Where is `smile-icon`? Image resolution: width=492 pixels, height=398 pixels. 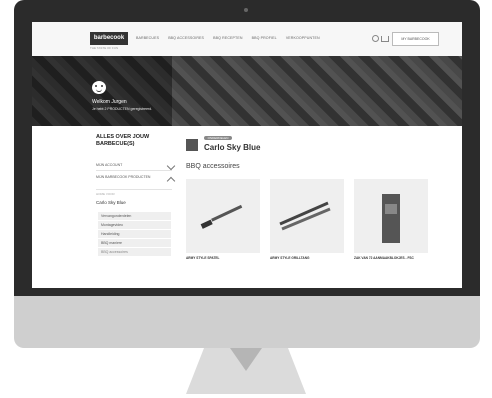 smile-icon is located at coordinates (99, 87).